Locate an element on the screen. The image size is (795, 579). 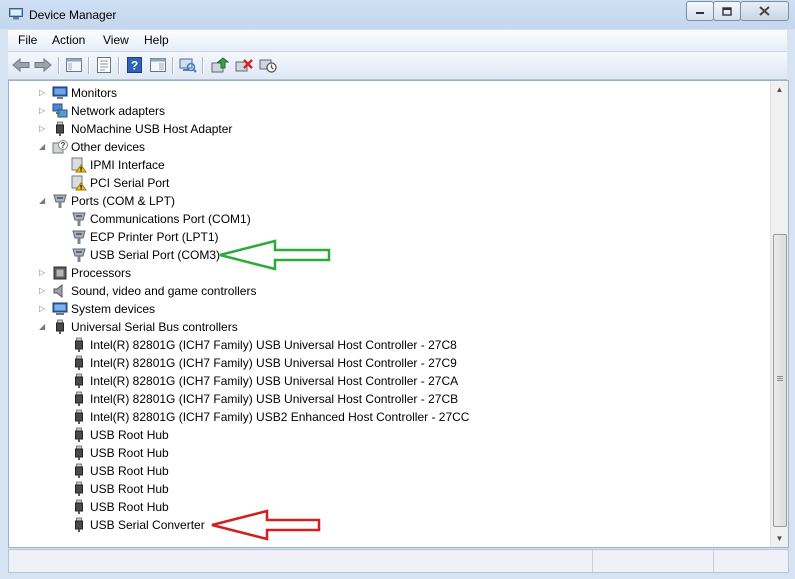
vertical-scrollbar: ▲ ▼ is located at coordinates (779, 314).